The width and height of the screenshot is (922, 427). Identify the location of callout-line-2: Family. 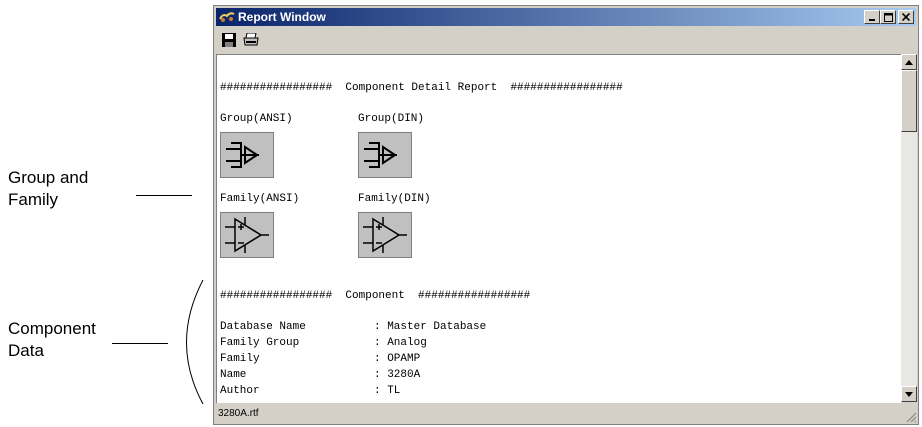
(33, 199).